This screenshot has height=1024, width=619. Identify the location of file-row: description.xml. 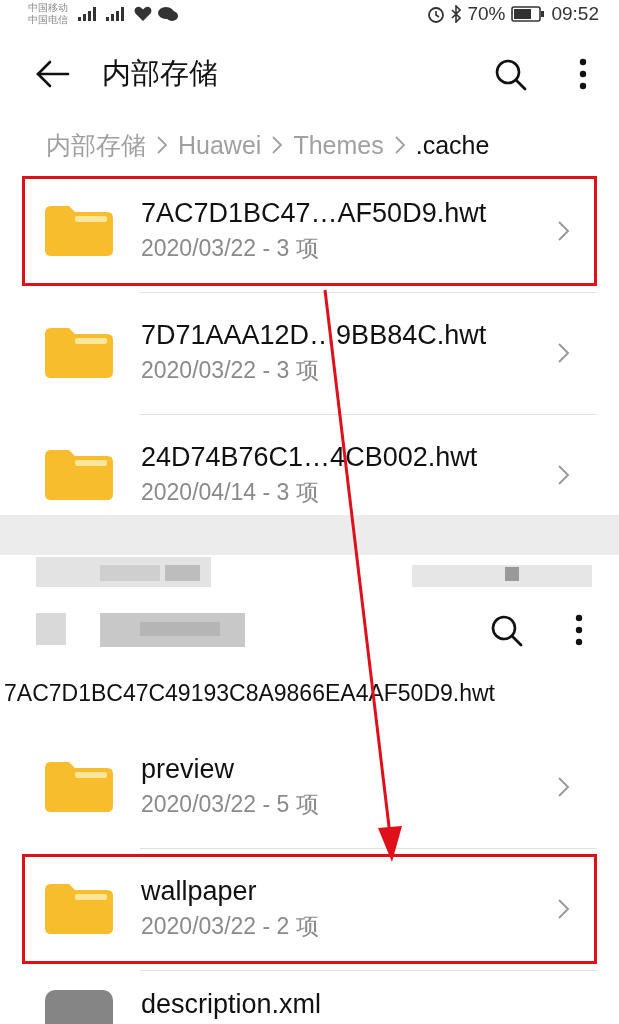
(309, 997).